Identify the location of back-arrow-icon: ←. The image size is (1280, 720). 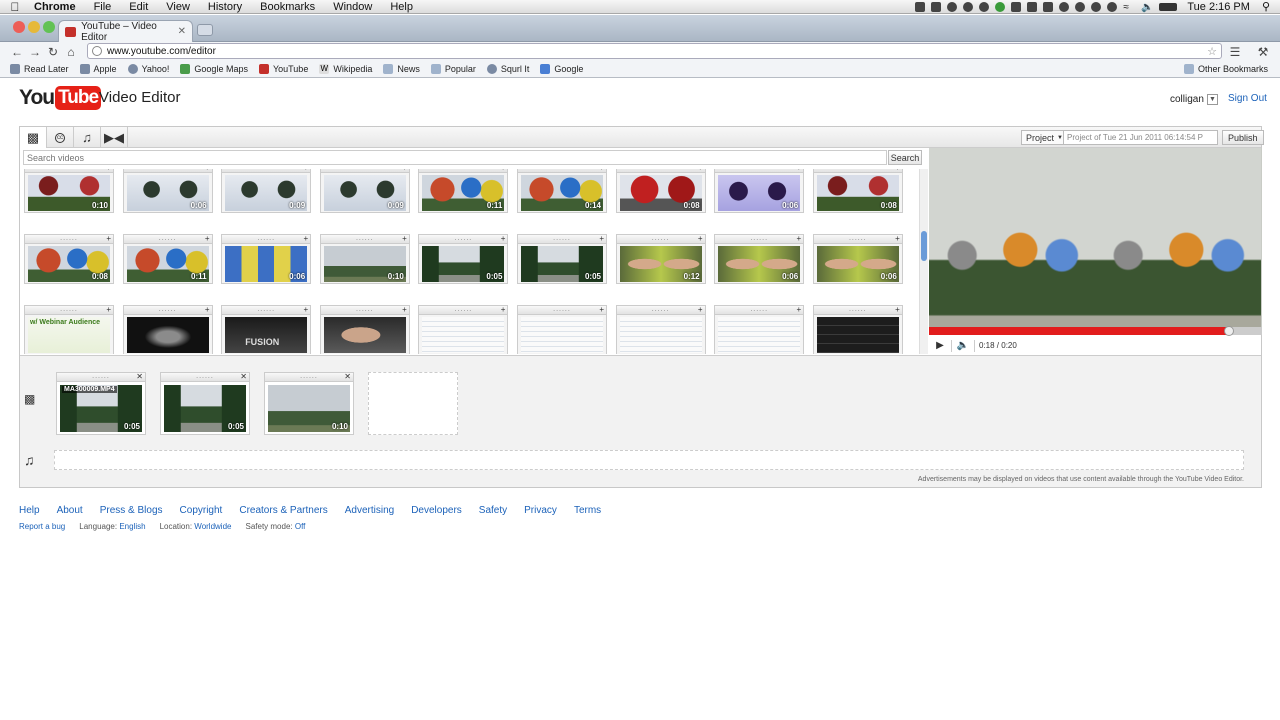
(17, 52).